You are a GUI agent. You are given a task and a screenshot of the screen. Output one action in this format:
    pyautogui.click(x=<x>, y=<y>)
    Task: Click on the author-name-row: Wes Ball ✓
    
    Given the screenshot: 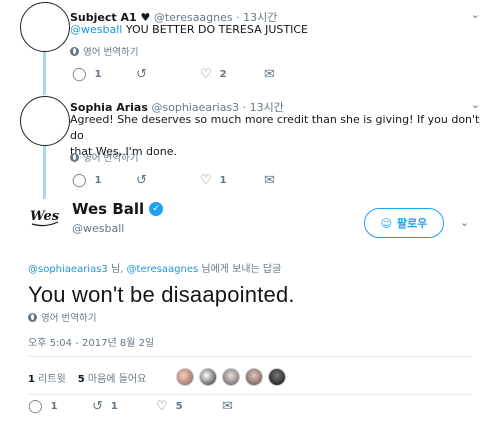 What is the action you would take?
    pyautogui.click(x=118, y=209)
    